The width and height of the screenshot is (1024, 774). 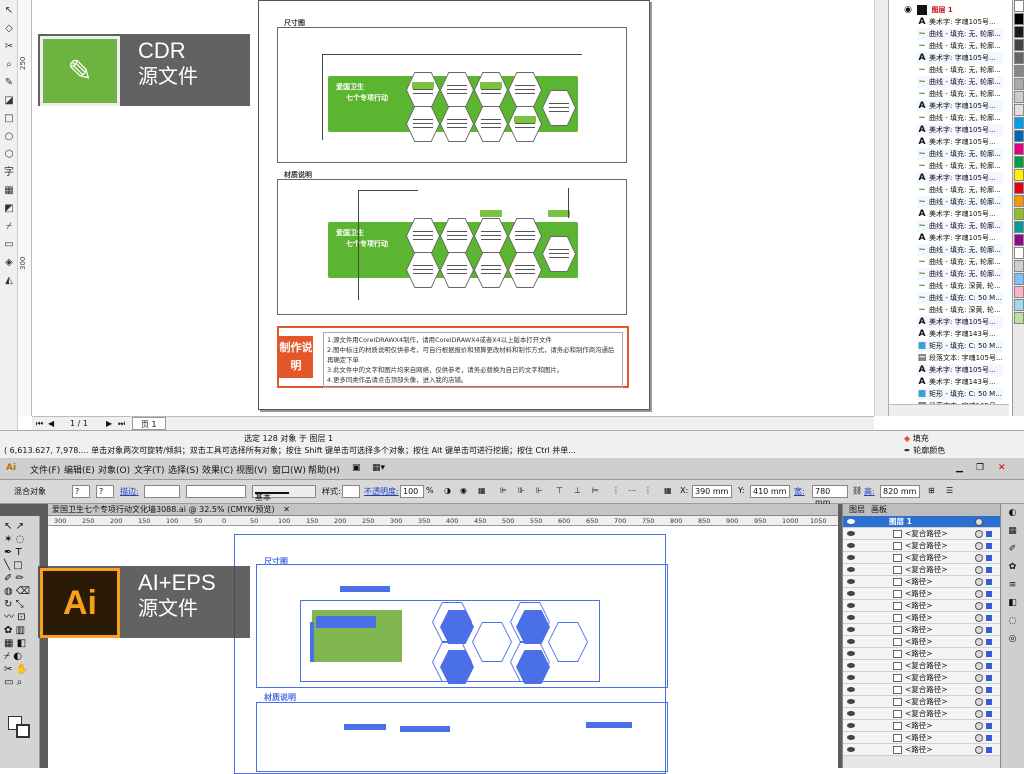 What do you see at coordinates (21, 617) in the screenshot?
I see `free-transform-icon: ⊡` at bounding box center [21, 617].